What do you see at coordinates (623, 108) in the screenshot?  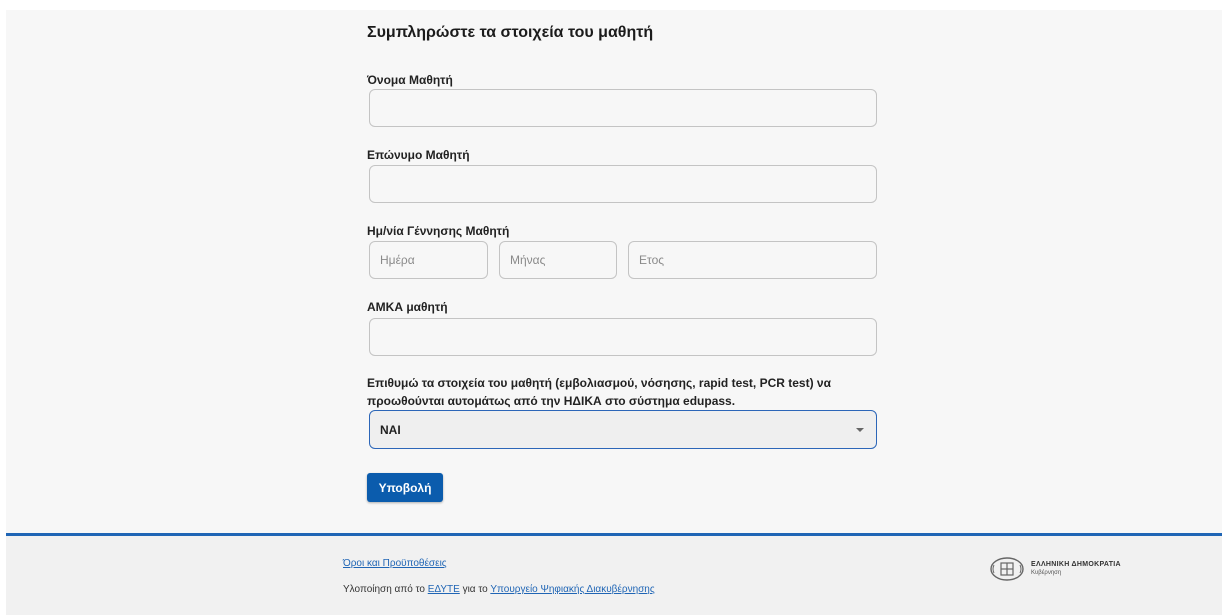 I see `first-name-input` at bounding box center [623, 108].